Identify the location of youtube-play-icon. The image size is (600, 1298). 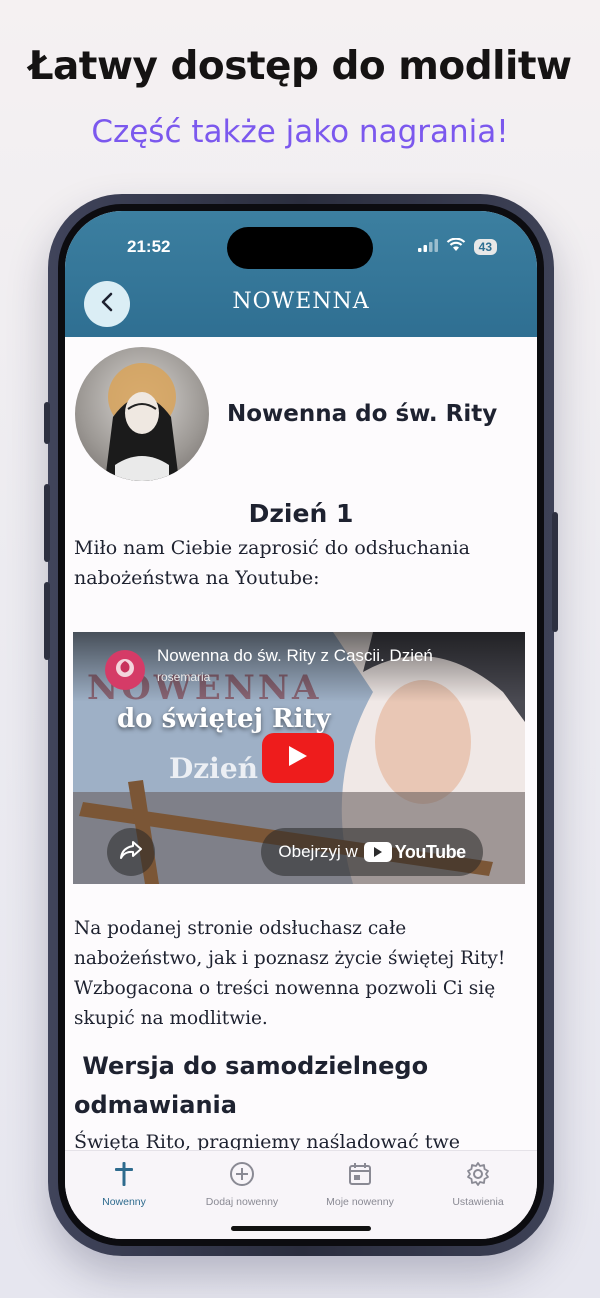
(377, 852).